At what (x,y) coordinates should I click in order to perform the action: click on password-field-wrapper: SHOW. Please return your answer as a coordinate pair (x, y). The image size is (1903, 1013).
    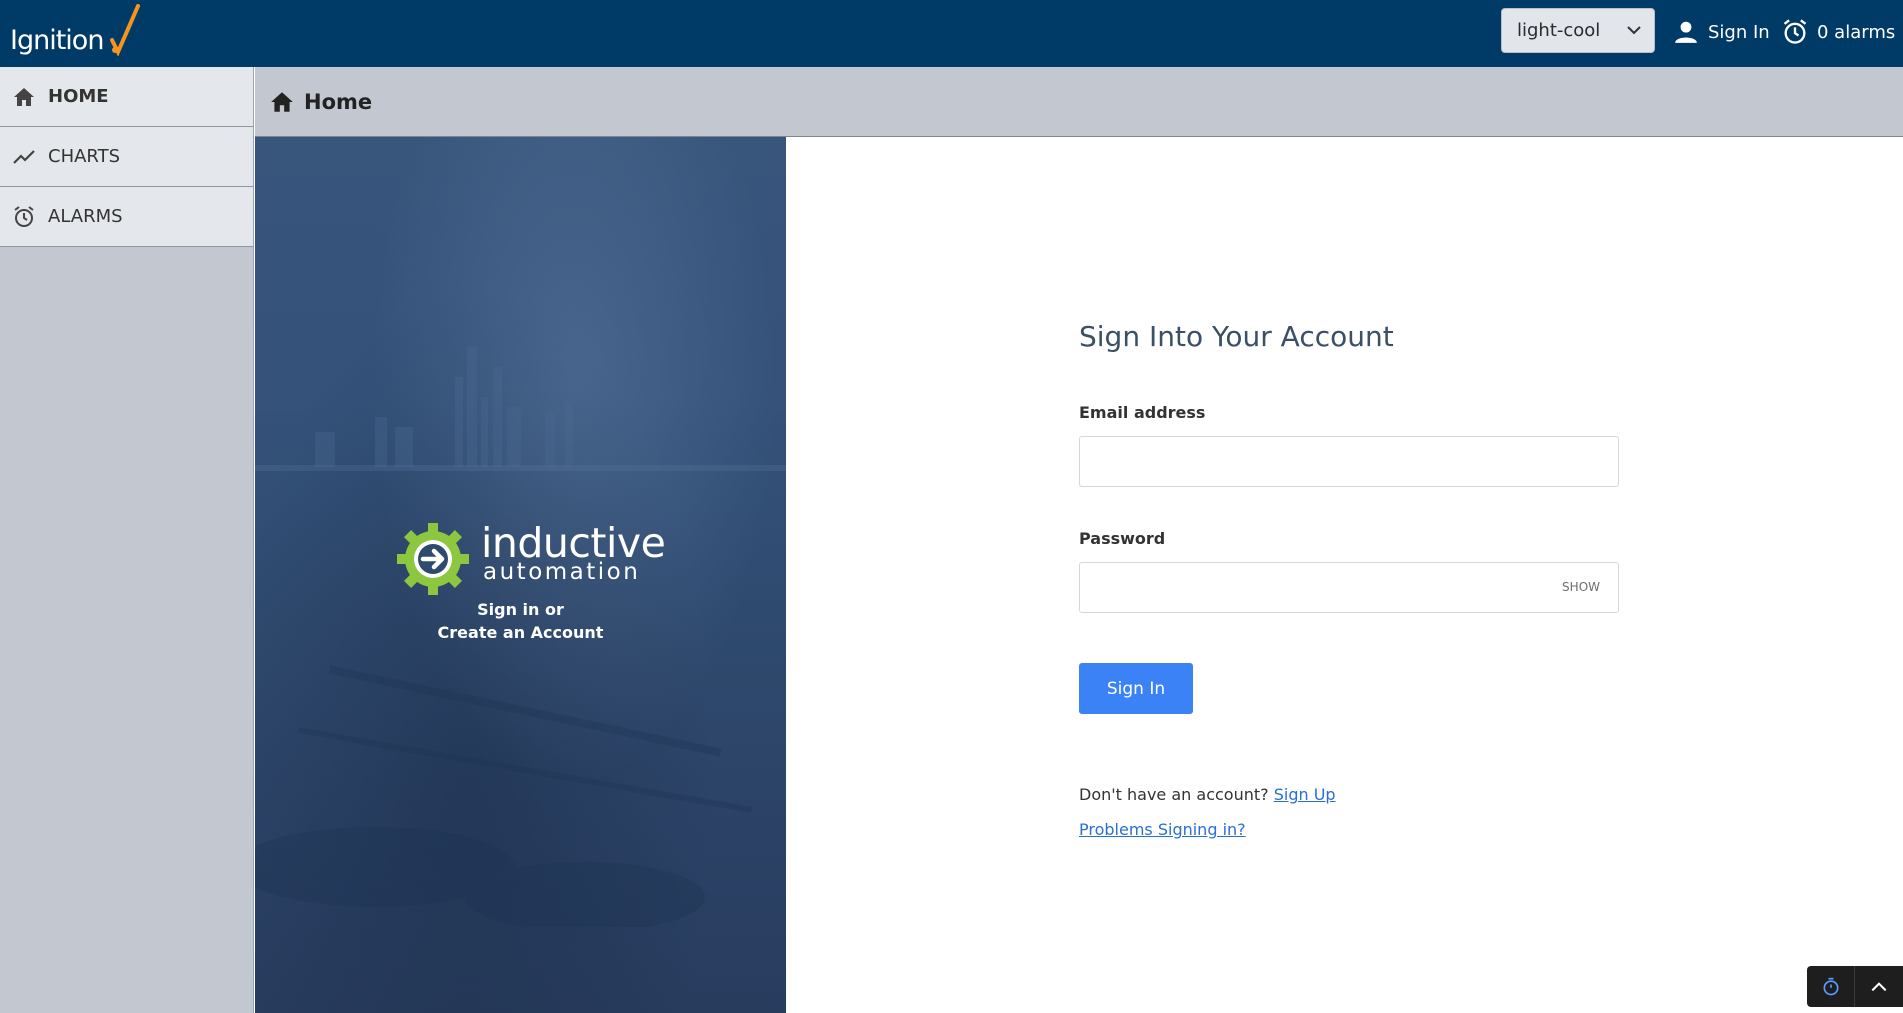
    Looking at the image, I should click on (1349, 587).